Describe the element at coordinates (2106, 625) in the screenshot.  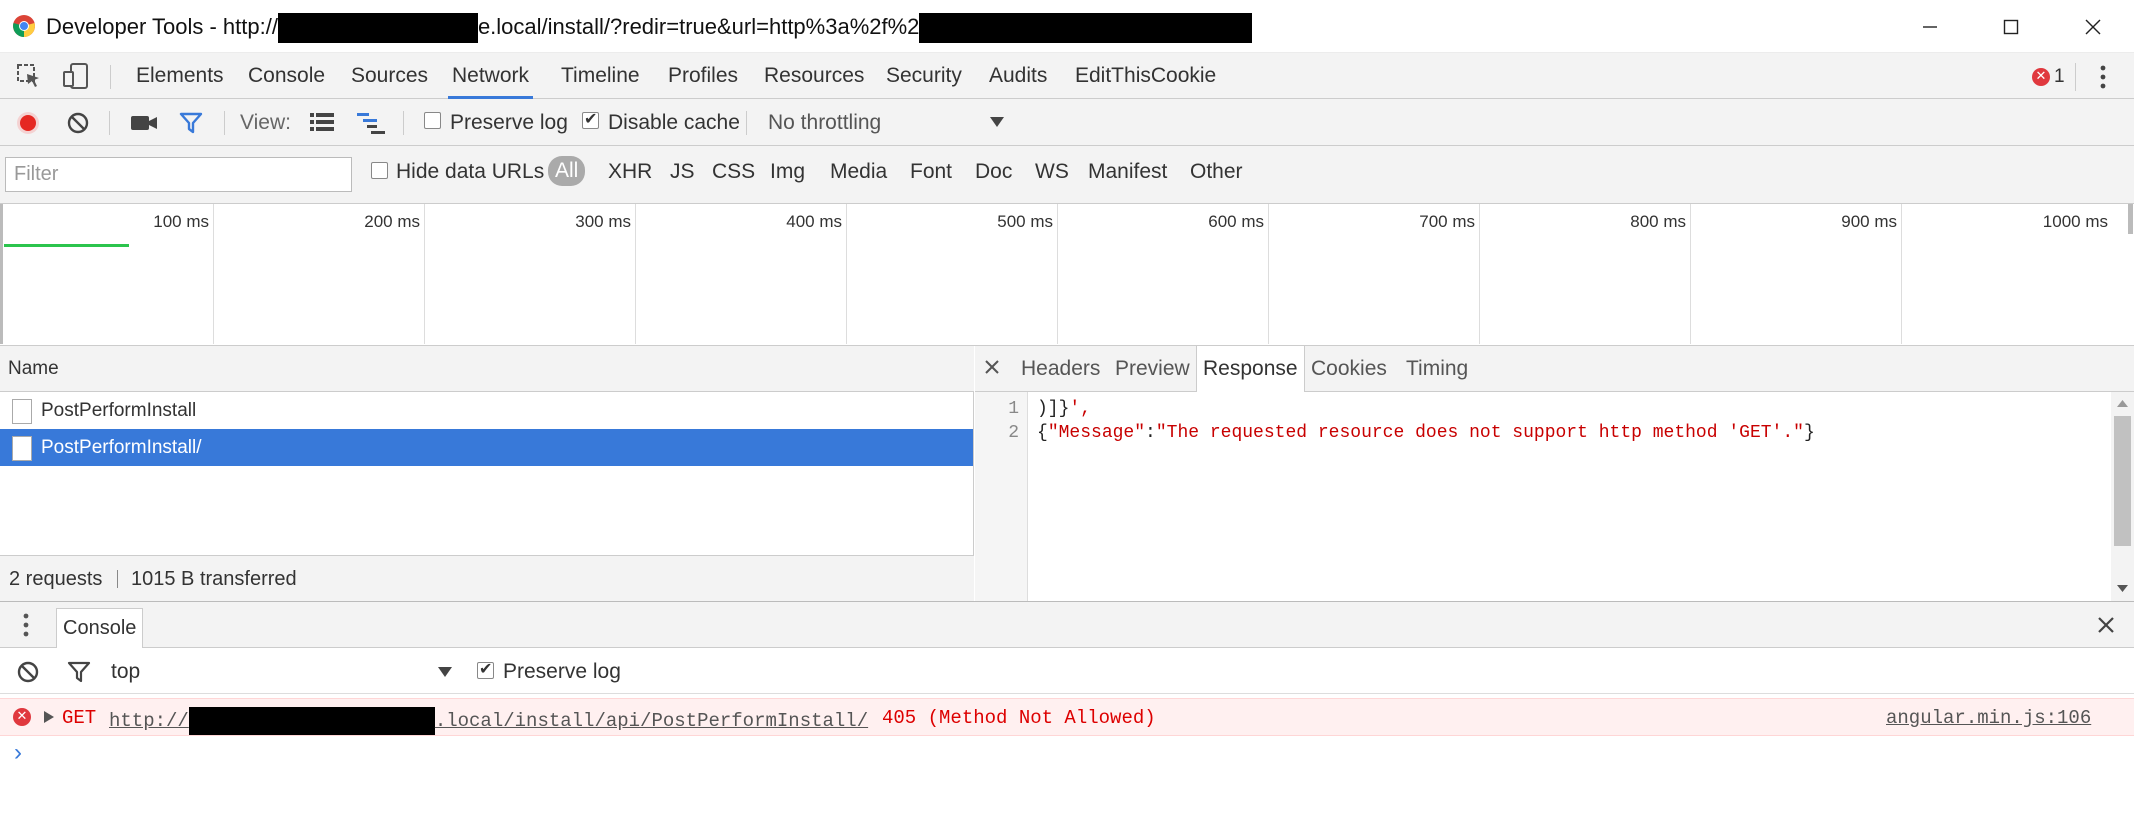
I see `close-drawer-icon` at that location.